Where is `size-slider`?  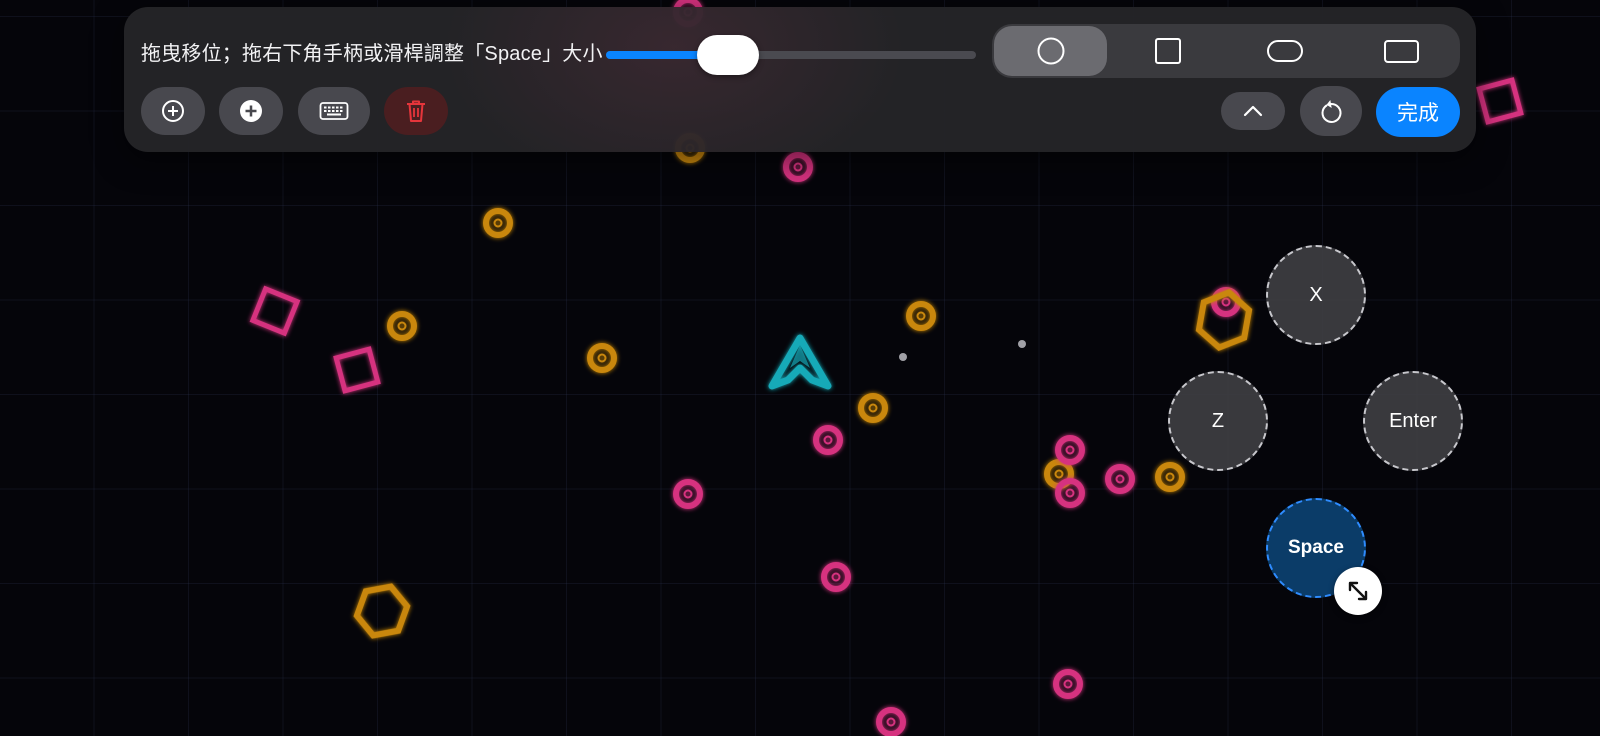 size-slider is located at coordinates (791, 55).